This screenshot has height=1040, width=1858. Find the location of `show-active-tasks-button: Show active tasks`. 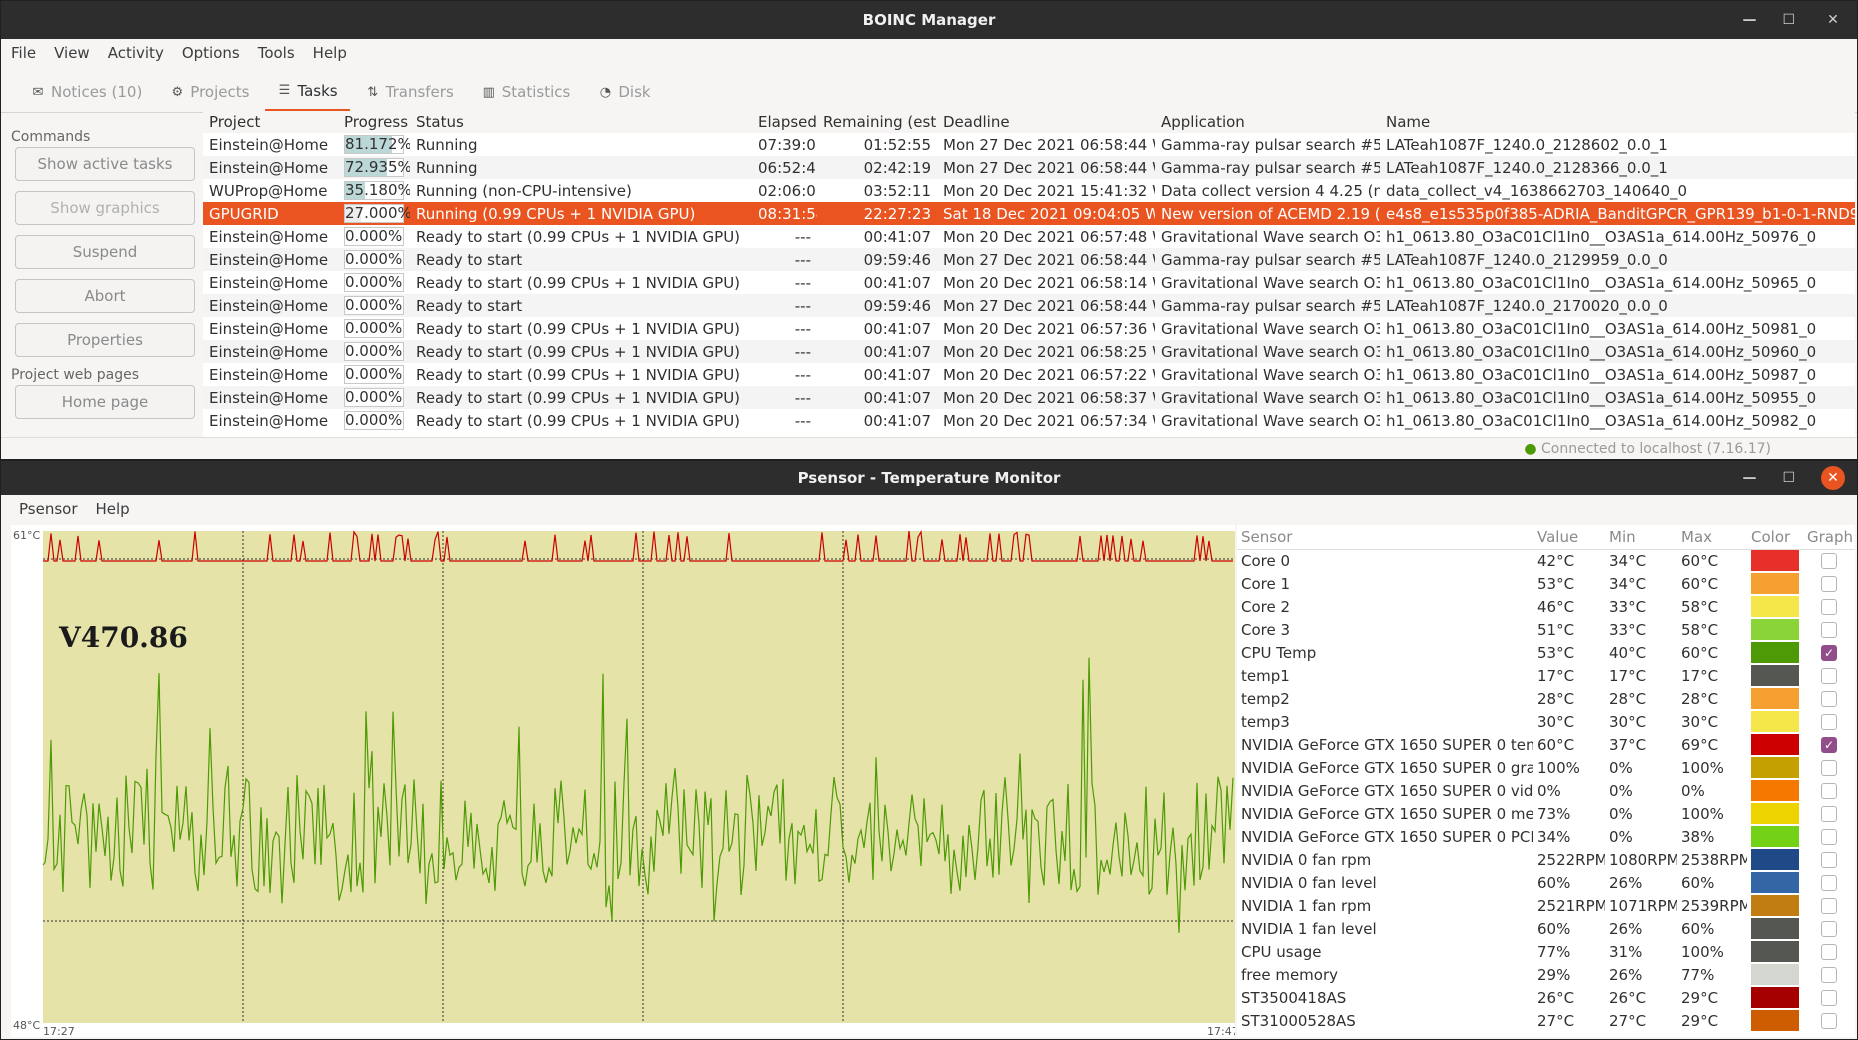

show-active-tasks-button: Show active tasks is located at coordinates (105, 164).